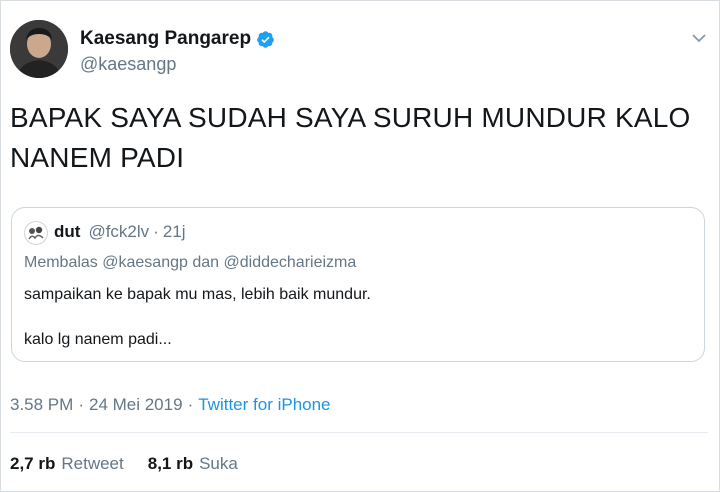 The height and width of the screenshot is (492, 720). What do you see at coordinates (136, 405) in the screenshot?
I see `tweet-date: 24 Mei 2019` at bounding box center [136, 405].